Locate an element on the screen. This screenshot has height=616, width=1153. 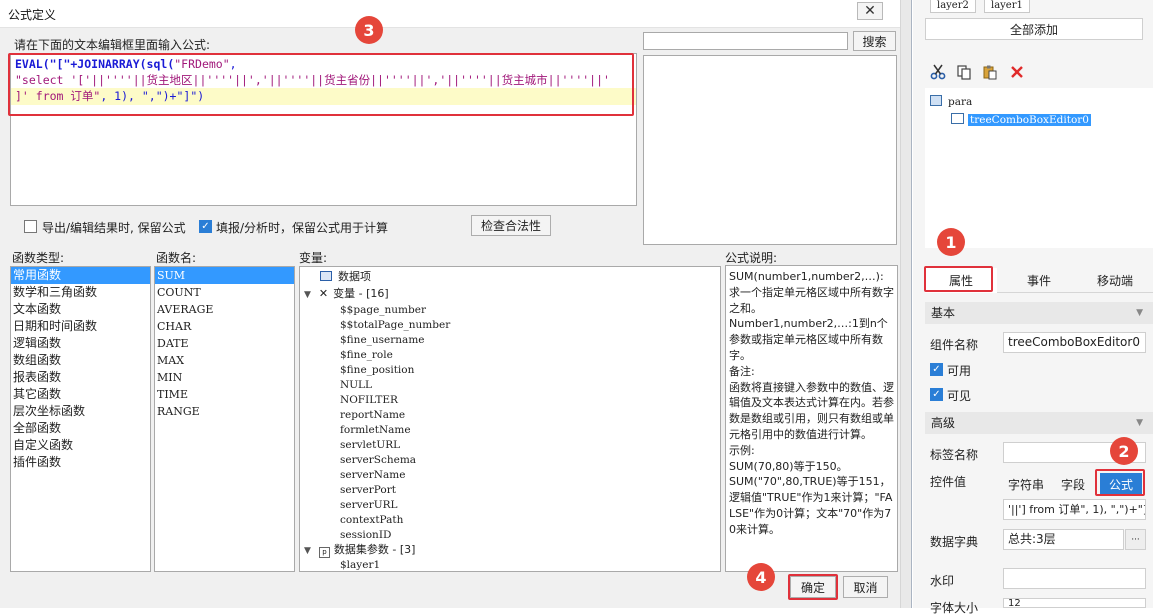
dataset-group-item: ▼ p 数据集参数 - [3] is located at coordinates (359, 550).